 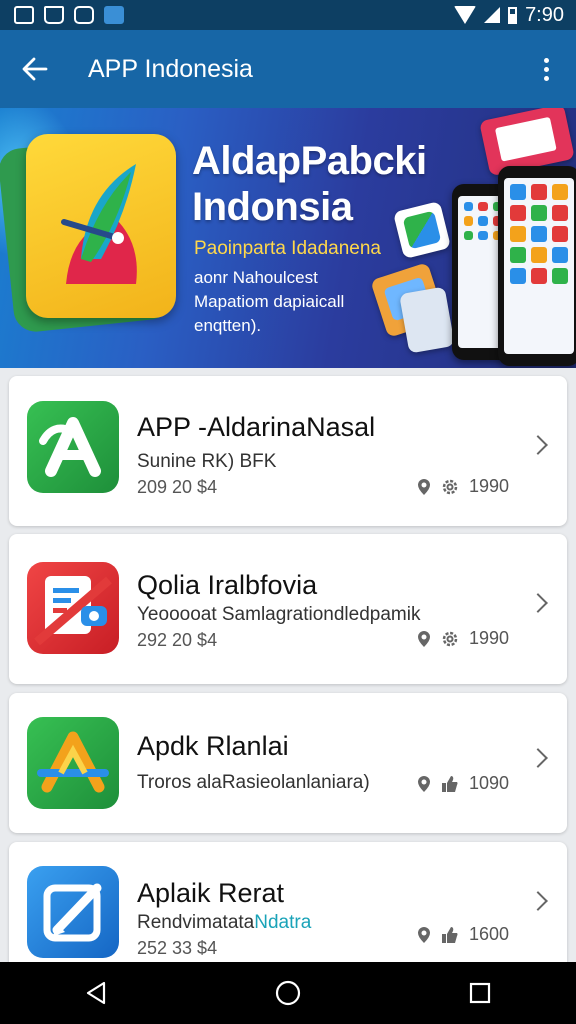 What do you see at coordinates (463, 934) in the screenshot?
I see `app-stats: 1600` at bounding box center [463, 934].